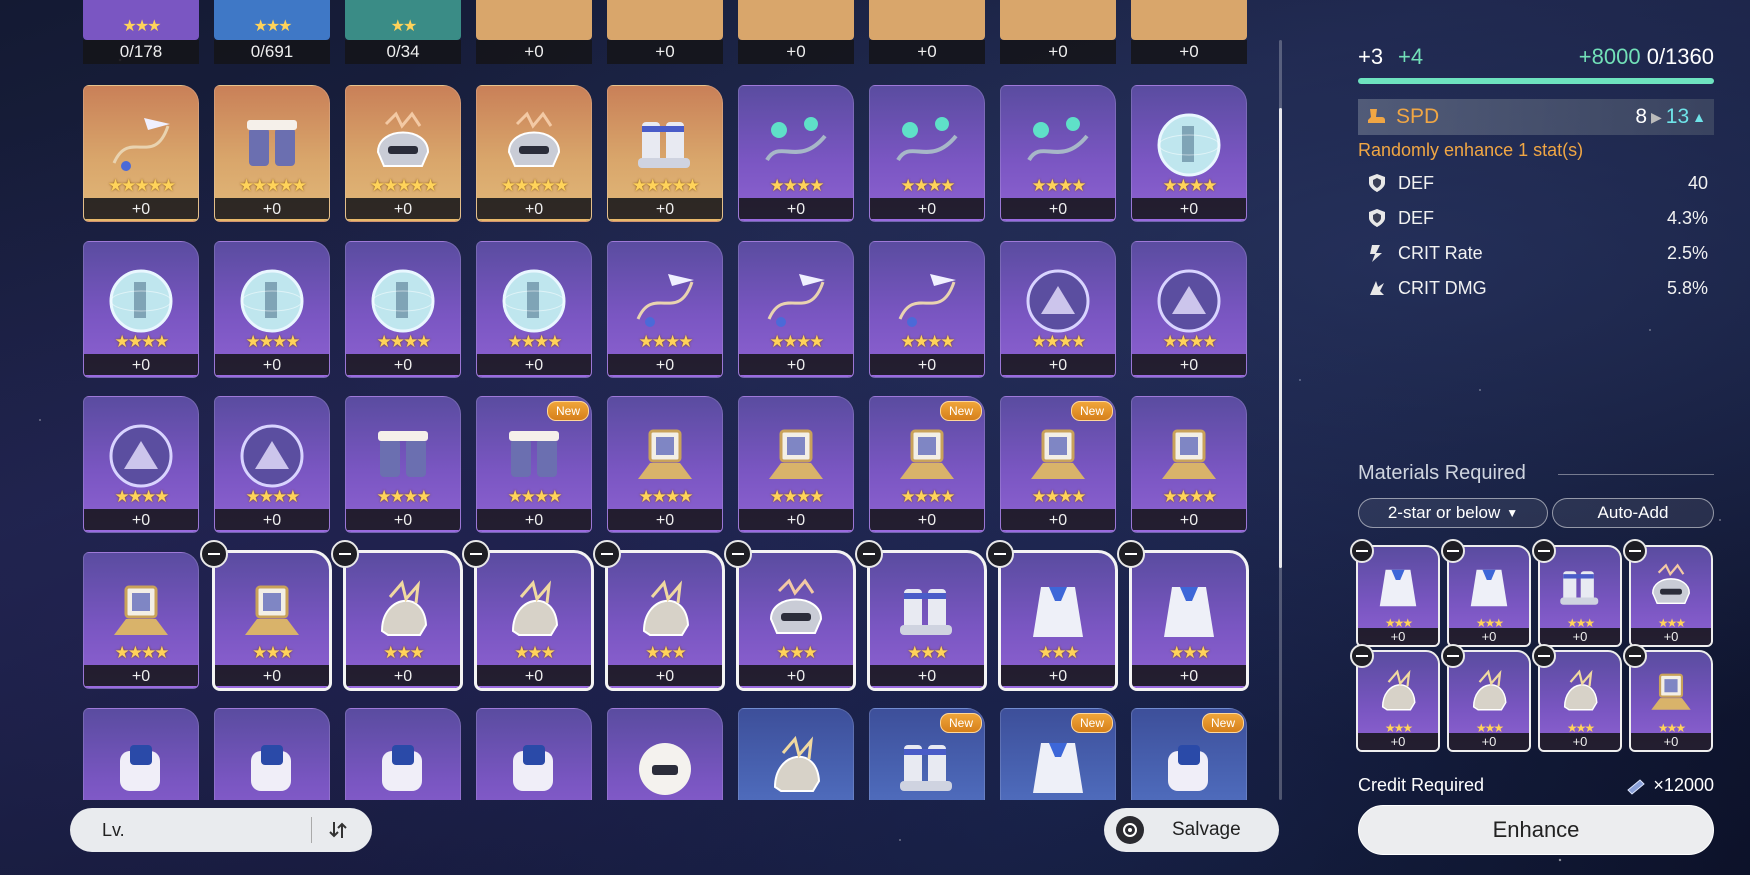 The image size is (1750, 875). What do you see at coordinates (1280, 338) in the screenshot?
I see `grid-scrollbar-thumb` at bounding box center [1280, 338].